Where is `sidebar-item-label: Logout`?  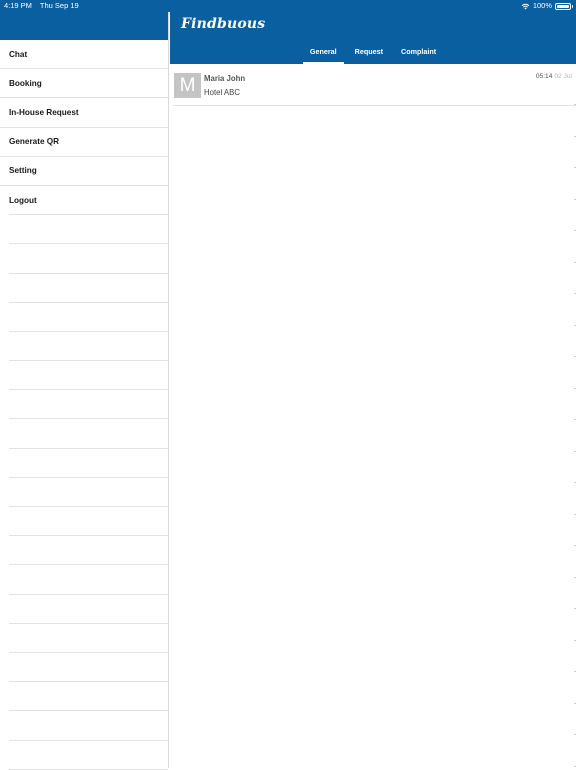
sidebar-item-label: Logout is located at coordinates (23, 200).